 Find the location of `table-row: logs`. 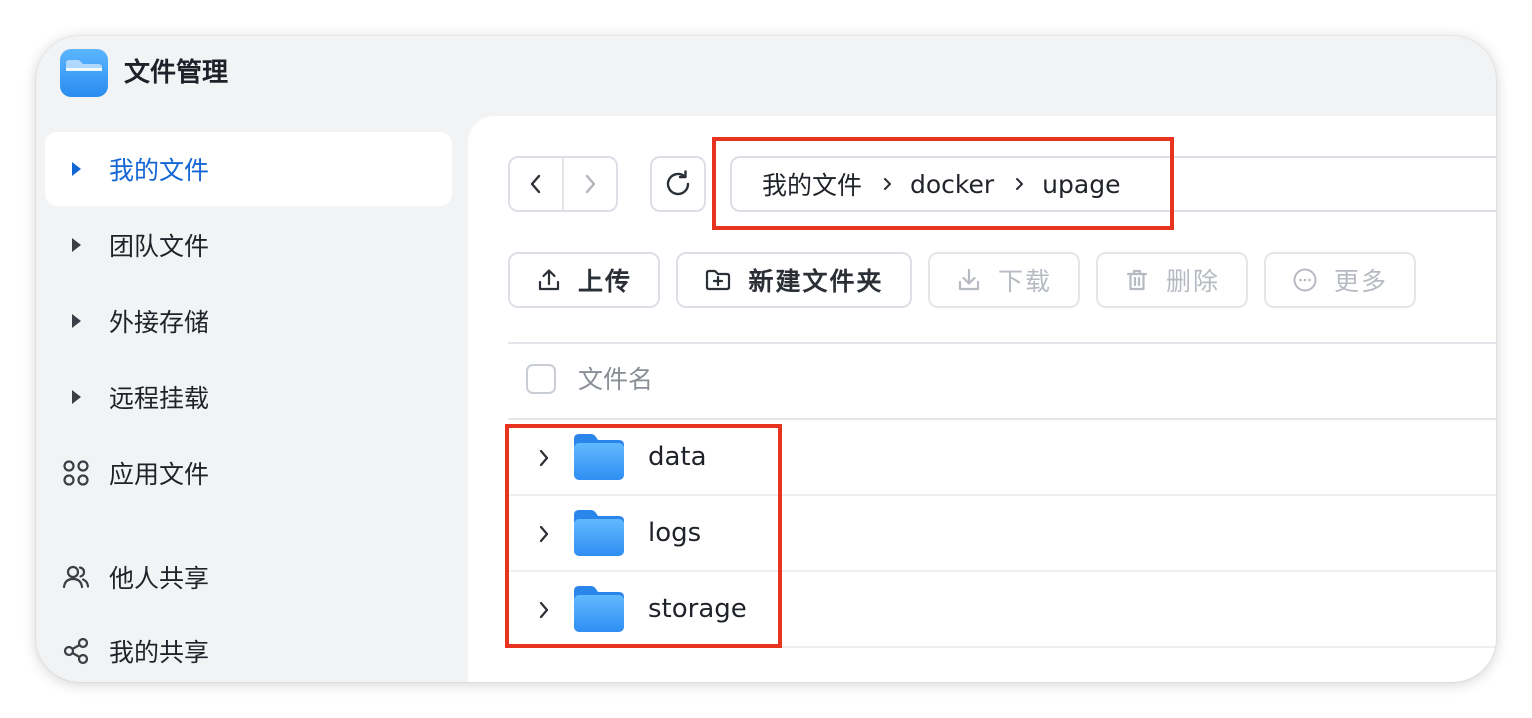

table-row: logs is located at coordinates (1002, 534).